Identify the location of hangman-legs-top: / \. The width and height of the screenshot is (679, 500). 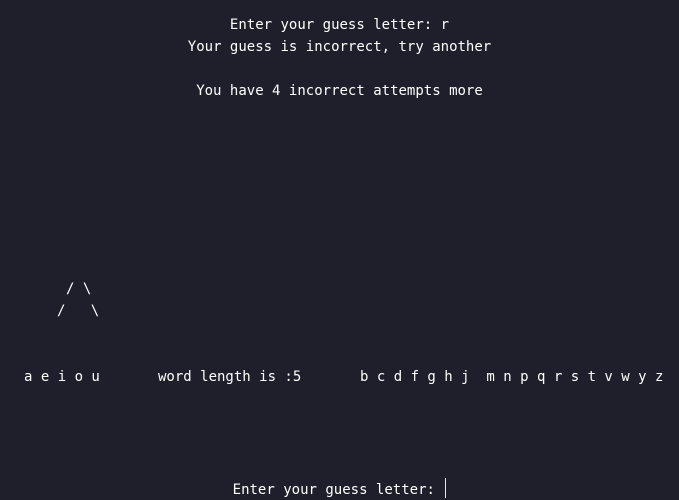
(79, 289).